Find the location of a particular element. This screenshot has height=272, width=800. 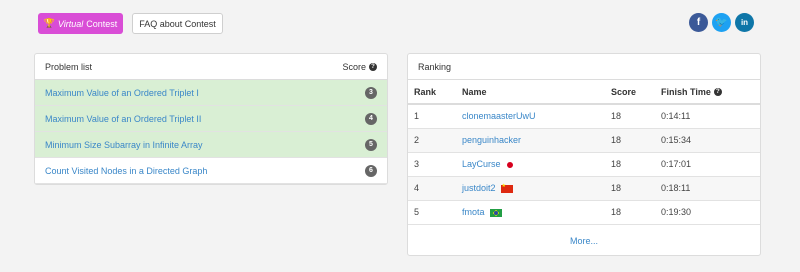

problem-list-header: Problem list Score ? is located at coordinates (211, 67).